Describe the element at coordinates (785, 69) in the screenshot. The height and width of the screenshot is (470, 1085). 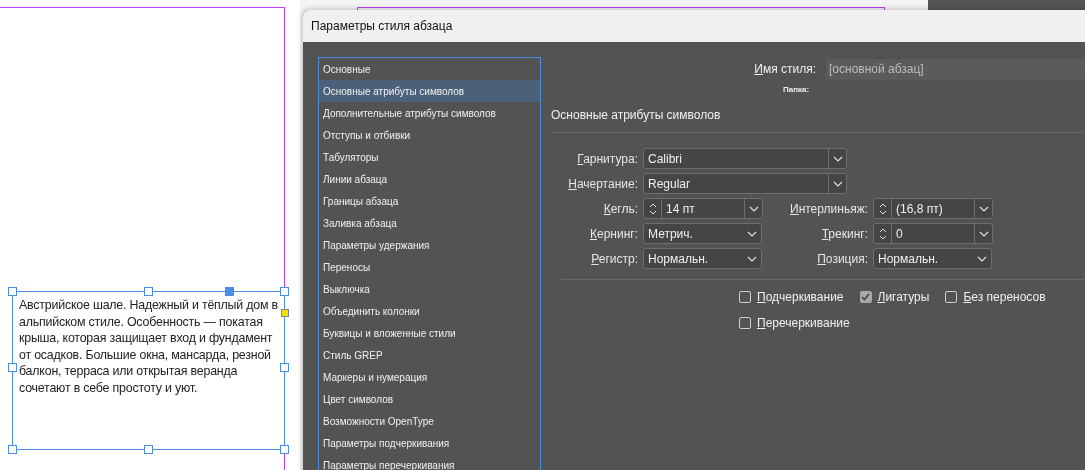
I see `style-name-label: Имя стиля:` at that location.